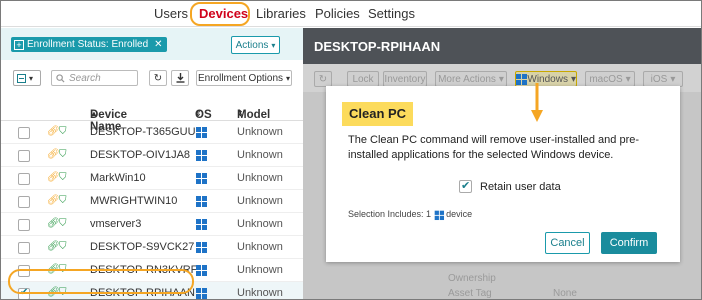 The image size is (702, 300). I want to click on device-name: vmserver3, so click(115, 224).